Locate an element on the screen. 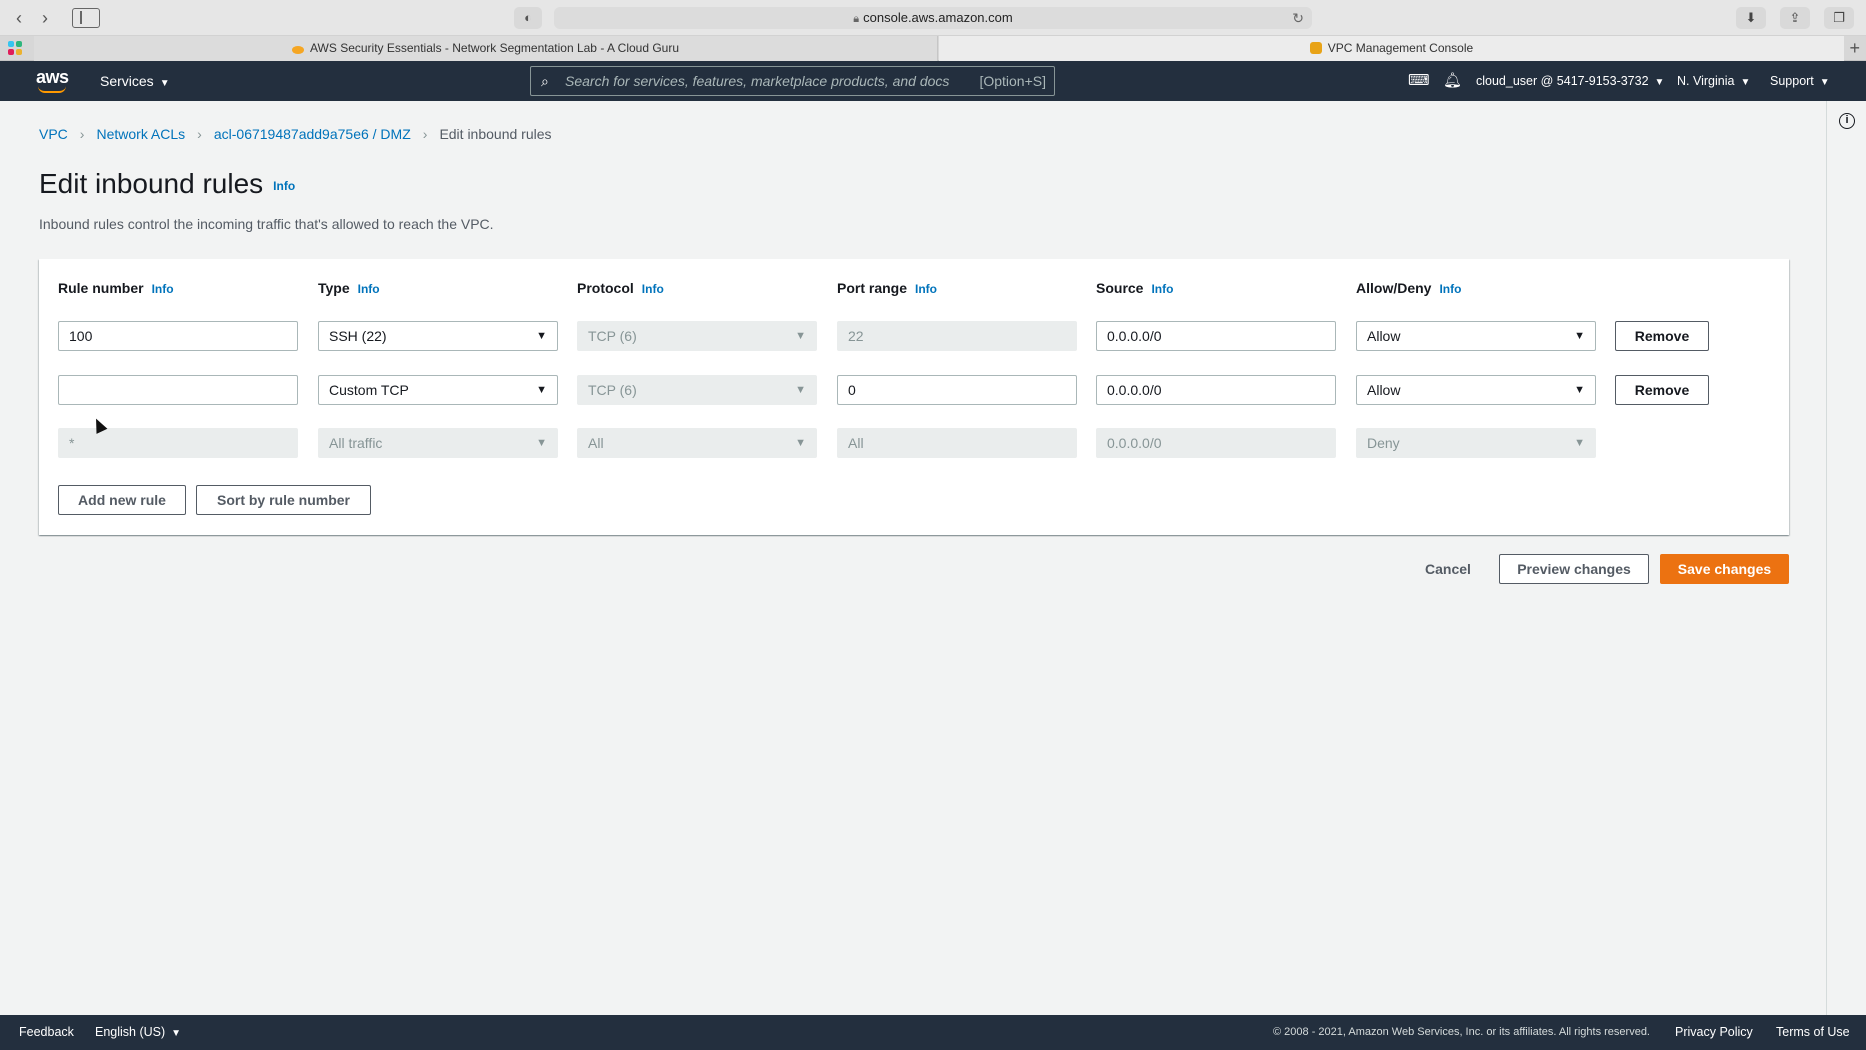 This screenshot has width=1866, height=1050. terms-of-use-link: Terms of Use is located at coordinates (1813, 1032).